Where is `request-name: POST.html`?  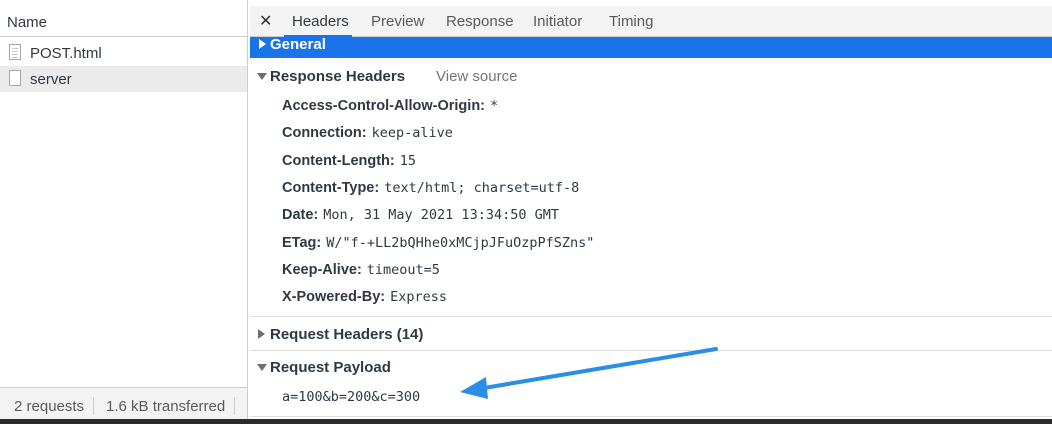 request-name: POST.html is located at coordinates (66, 53).